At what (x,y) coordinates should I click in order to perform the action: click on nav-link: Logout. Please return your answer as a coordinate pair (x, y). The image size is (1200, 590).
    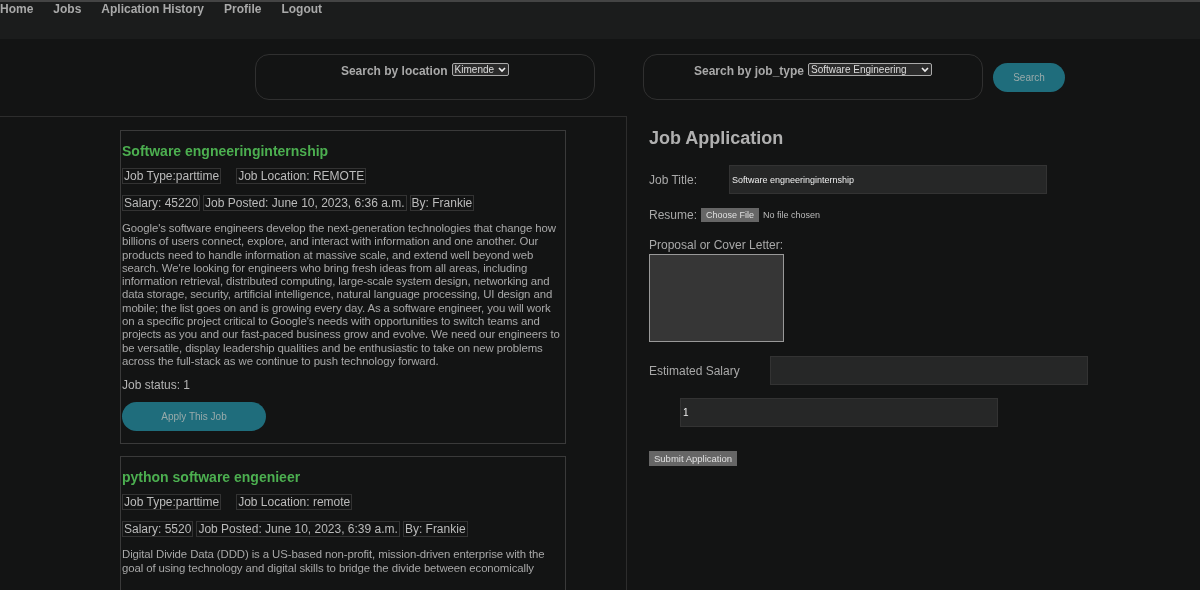
    Looking at the image, I should click on (302, 9).